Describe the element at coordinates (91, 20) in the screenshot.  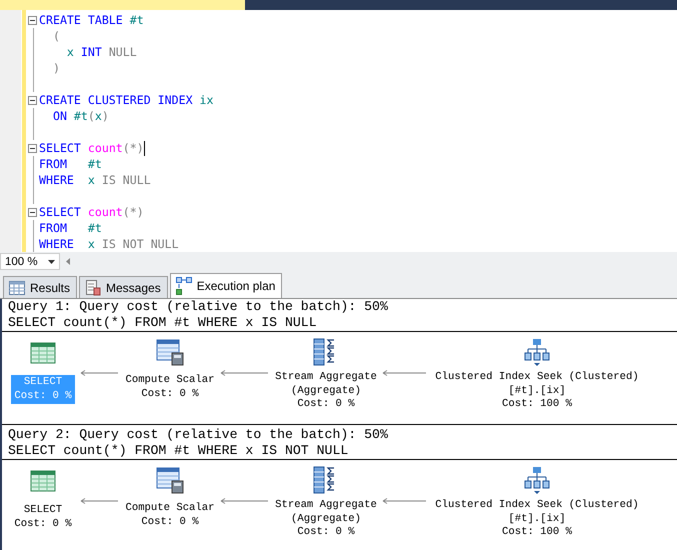
I see `code-line: CREATE TABLE #t` at that location.